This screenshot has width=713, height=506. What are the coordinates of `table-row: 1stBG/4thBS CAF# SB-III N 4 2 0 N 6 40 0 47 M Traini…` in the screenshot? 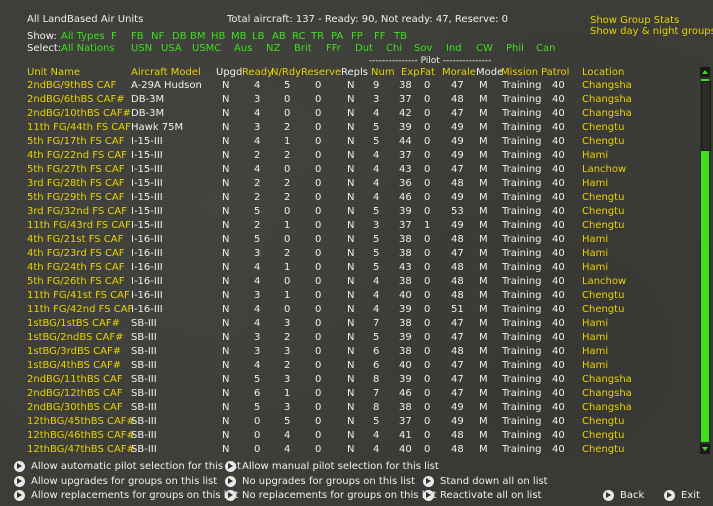 It's located at (356, 367).